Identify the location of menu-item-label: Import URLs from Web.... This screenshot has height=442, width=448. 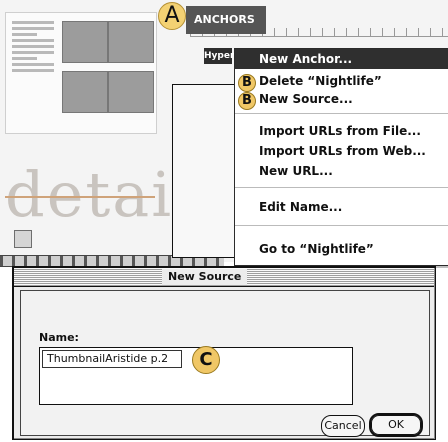
(342, 151).